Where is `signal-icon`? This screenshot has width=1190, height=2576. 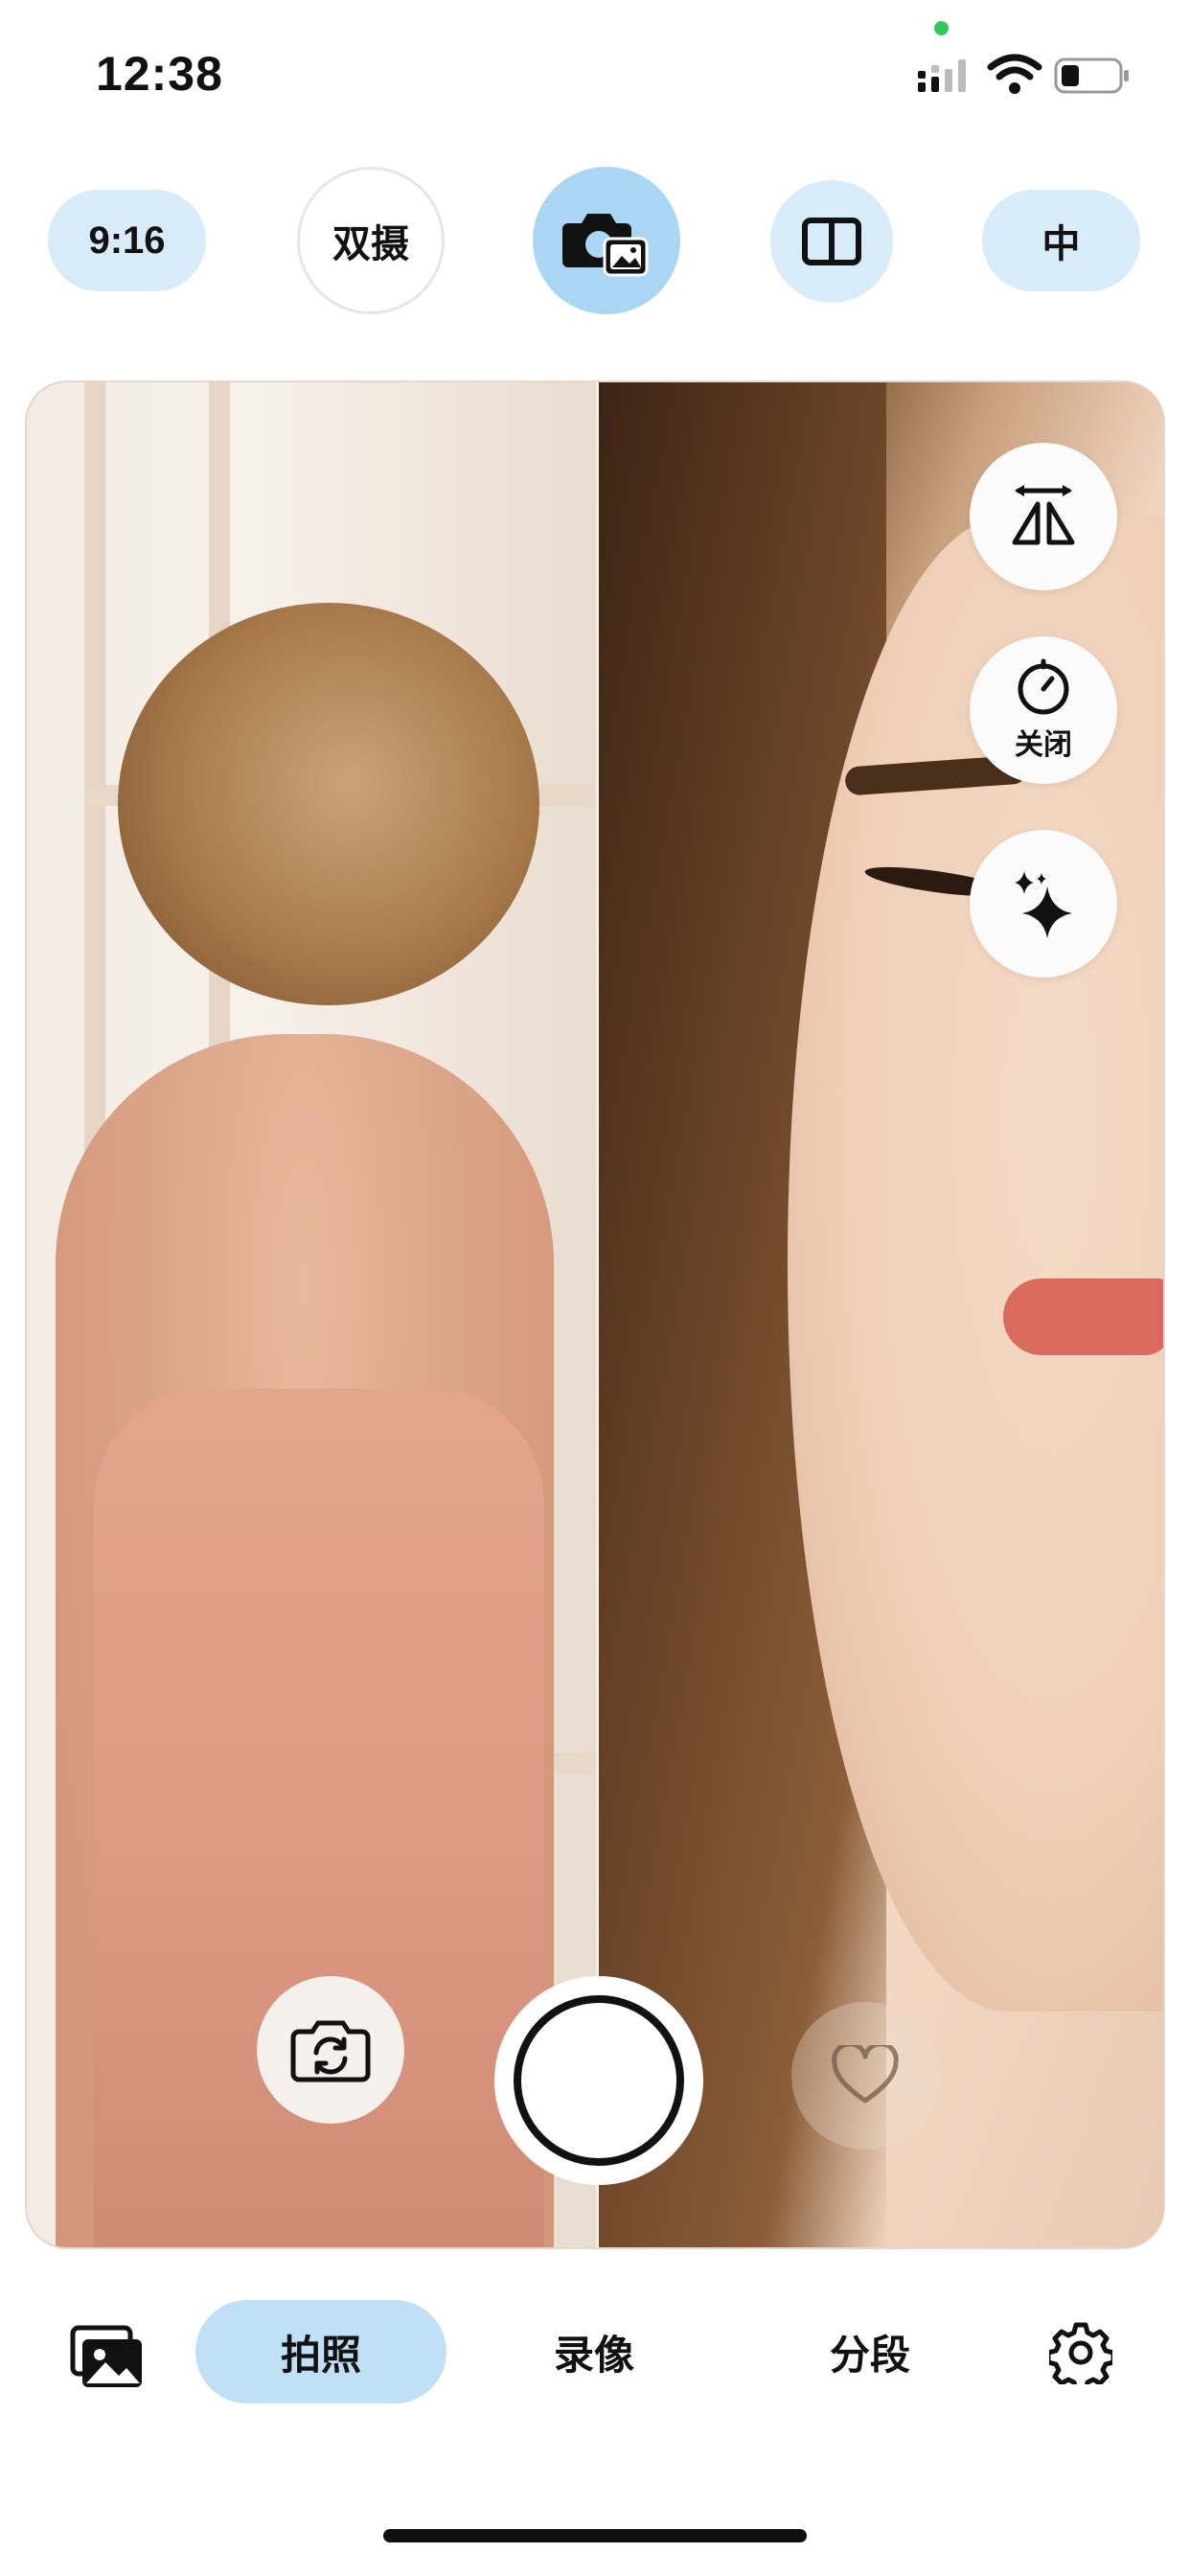 signal-icon is located at coordinates (942, 75).